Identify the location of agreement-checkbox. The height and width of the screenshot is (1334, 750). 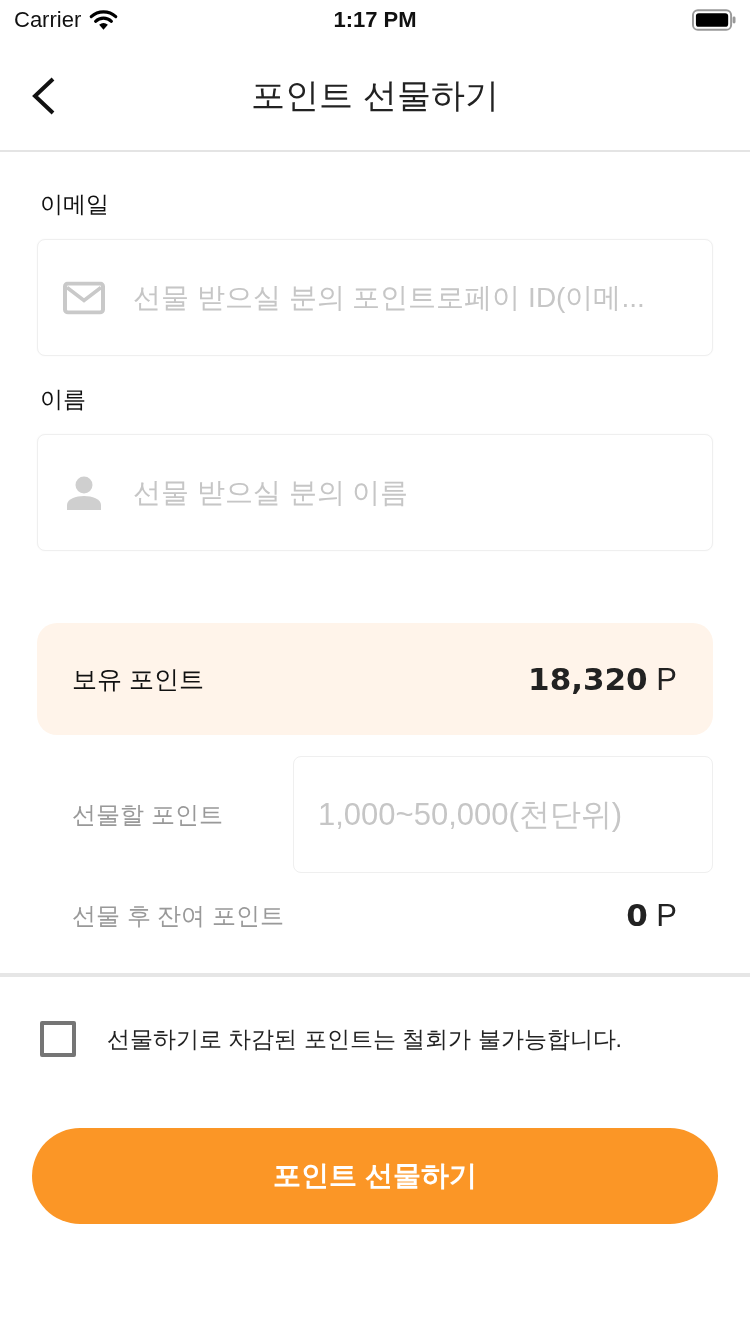
(58, 1039).